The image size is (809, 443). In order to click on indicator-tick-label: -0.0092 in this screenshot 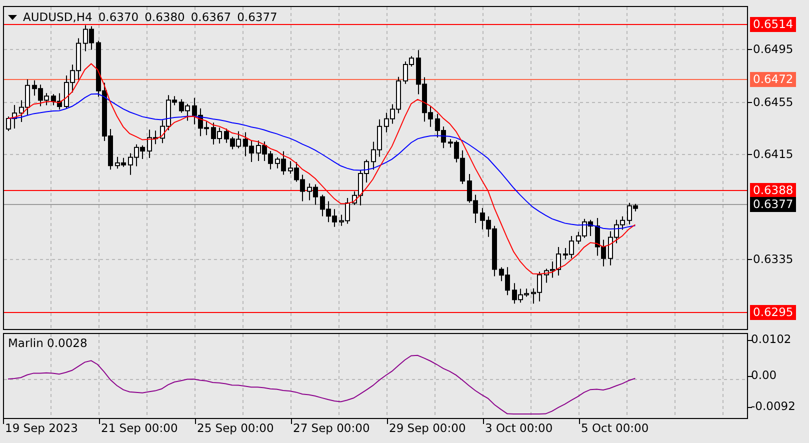, I will do `click(773, 406)`.